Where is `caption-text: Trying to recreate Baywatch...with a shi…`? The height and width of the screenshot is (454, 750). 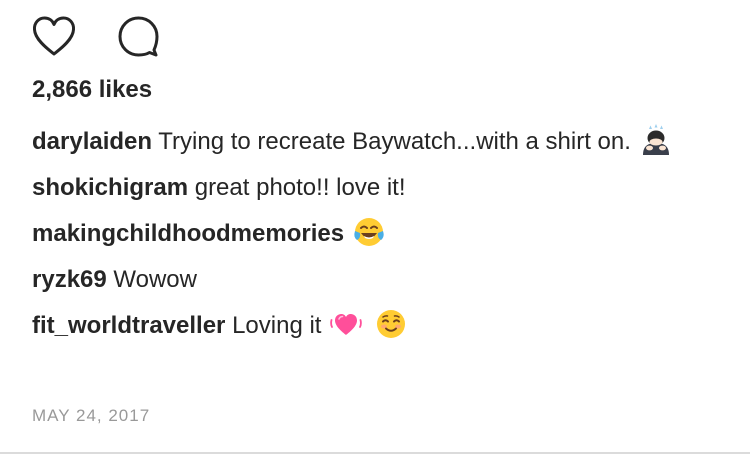 caption-text: Trying to recreate Baywatch...with a shi… is located at coordinates (394, 141).